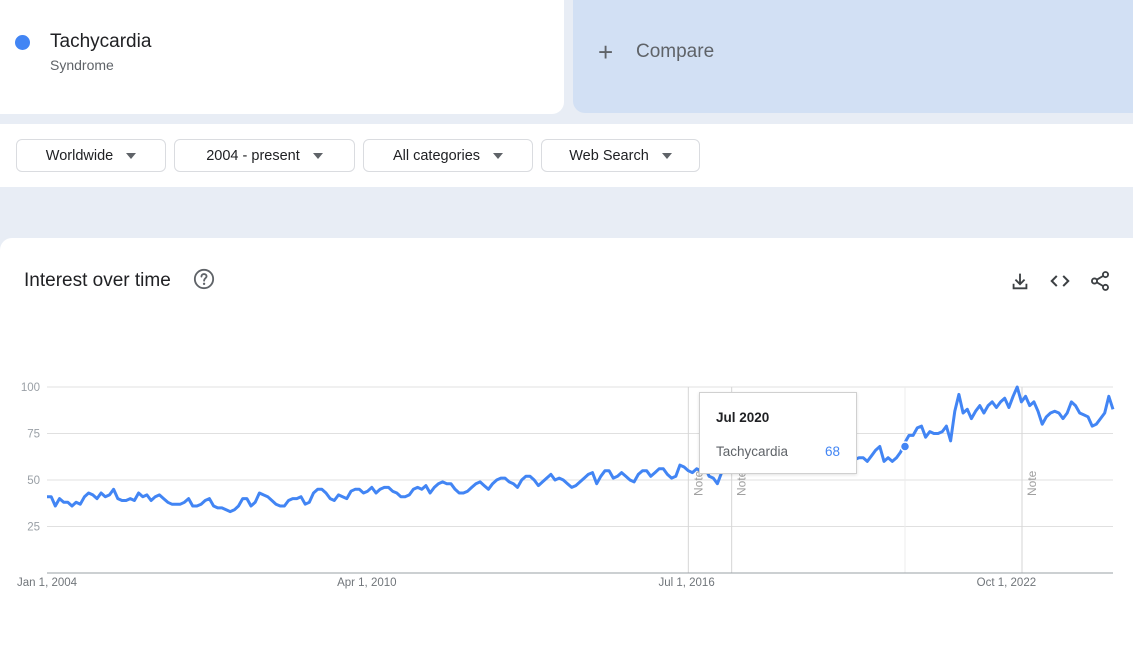 This screenshot has height=653, width=1133. I want to click on embed-code-icon, so click(1060, 281).